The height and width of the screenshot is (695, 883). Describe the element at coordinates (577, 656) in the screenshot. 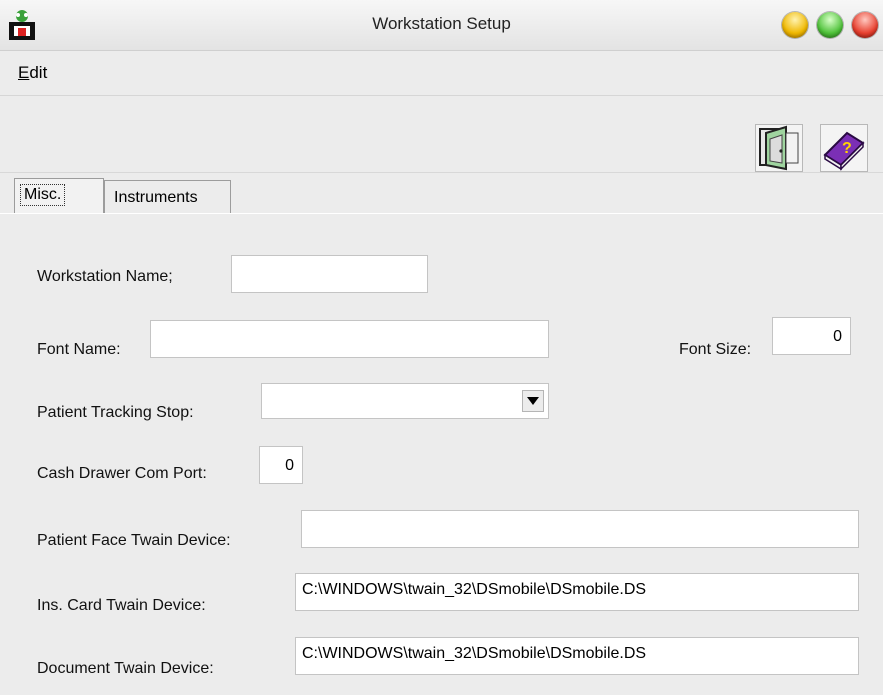

I see `document-twain-field: C:\WINDOWS\twain_32\DSmobile\DSmobile.DS` at that location.